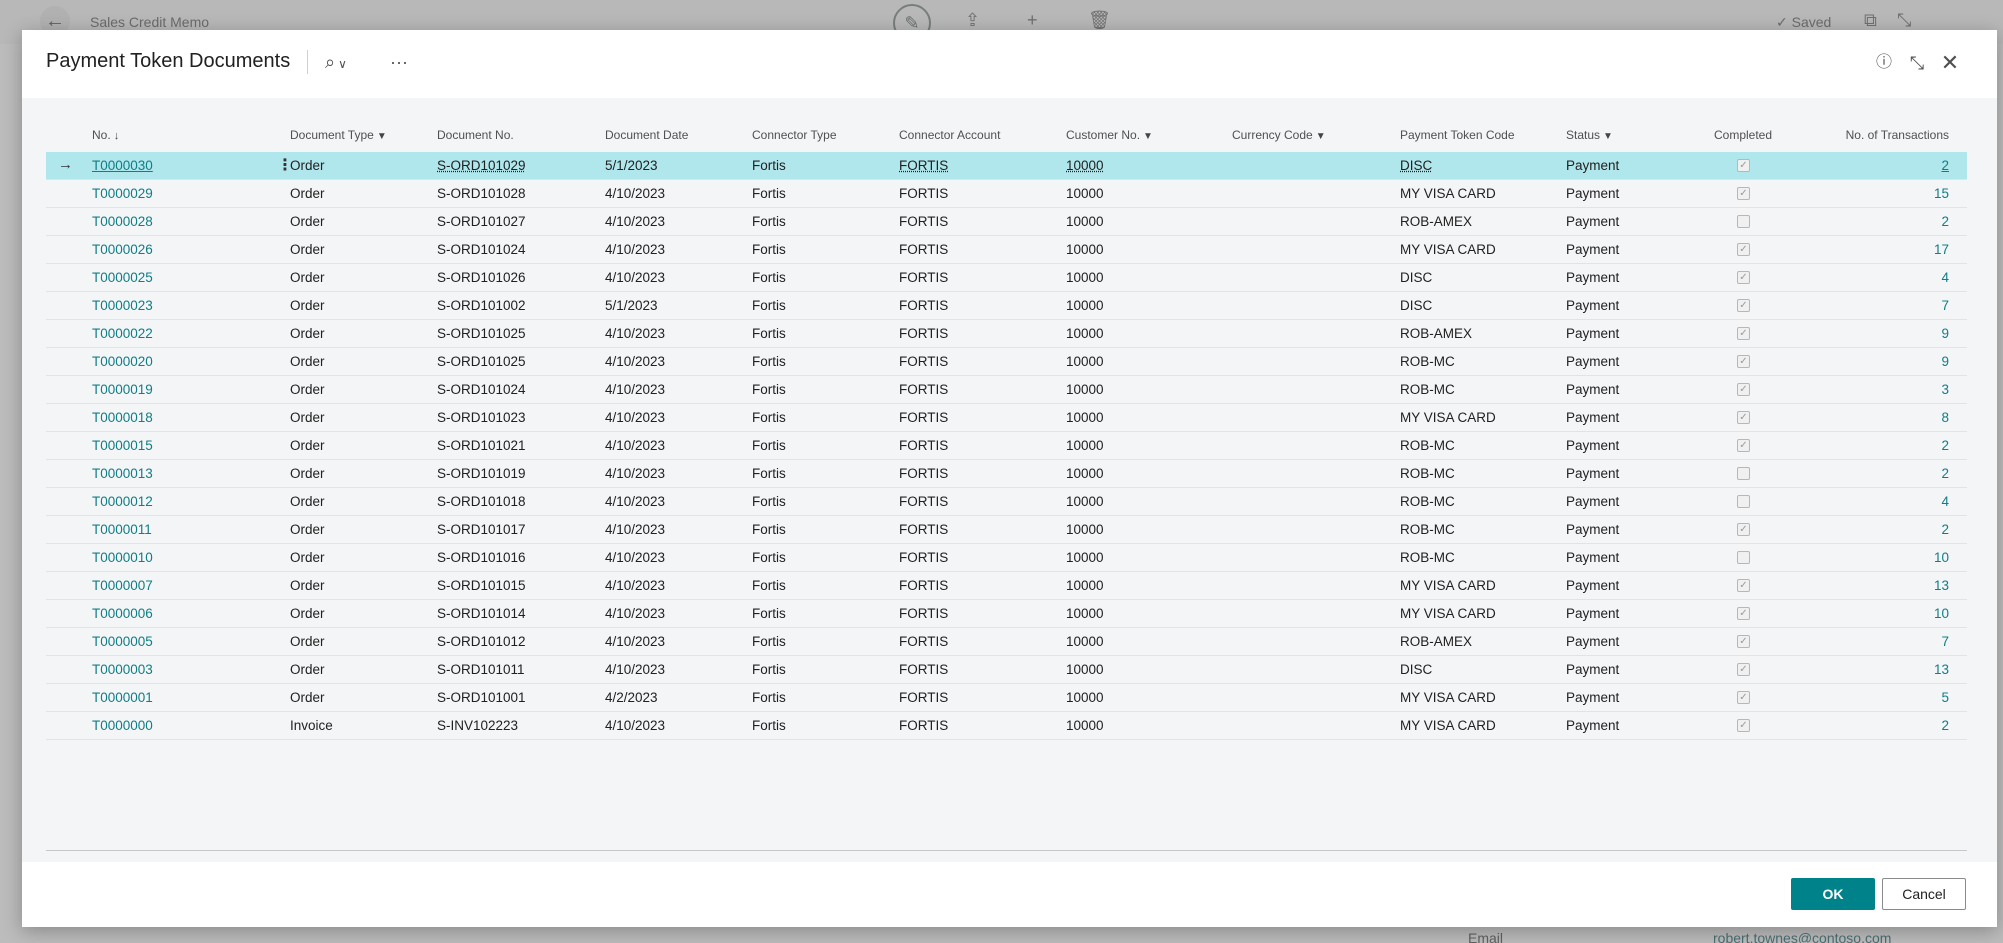 This screenshot has height=943, width=2003. Describe the element at coordinates (1950, 63) in the screenshot. I see `close-icon: ✕` at that location.